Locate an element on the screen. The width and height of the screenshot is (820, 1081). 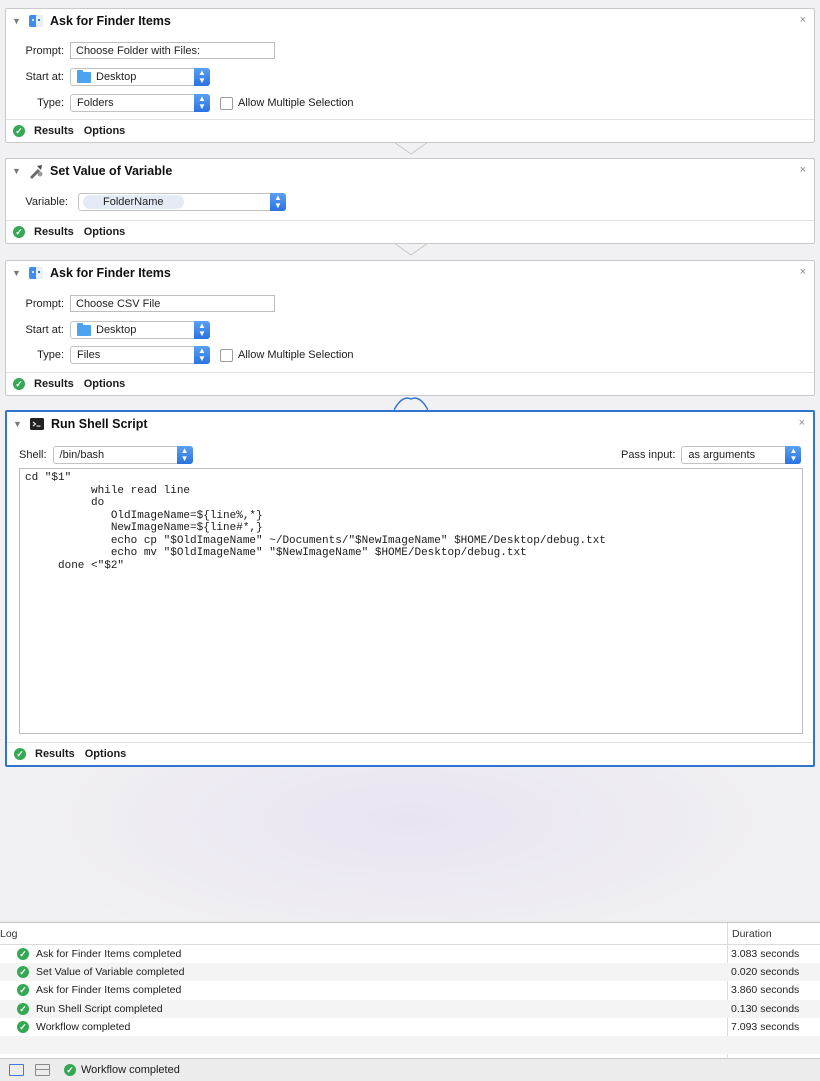
log-row: ✓ Workflow completed 7.093 seconds is located at coordinates (410, 1027).